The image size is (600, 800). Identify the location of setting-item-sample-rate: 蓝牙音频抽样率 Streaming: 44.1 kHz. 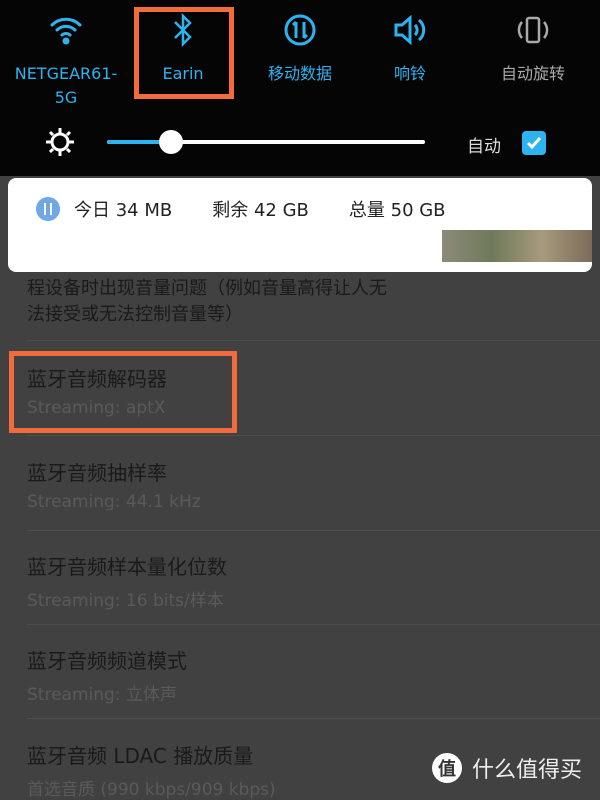
(114, 484).